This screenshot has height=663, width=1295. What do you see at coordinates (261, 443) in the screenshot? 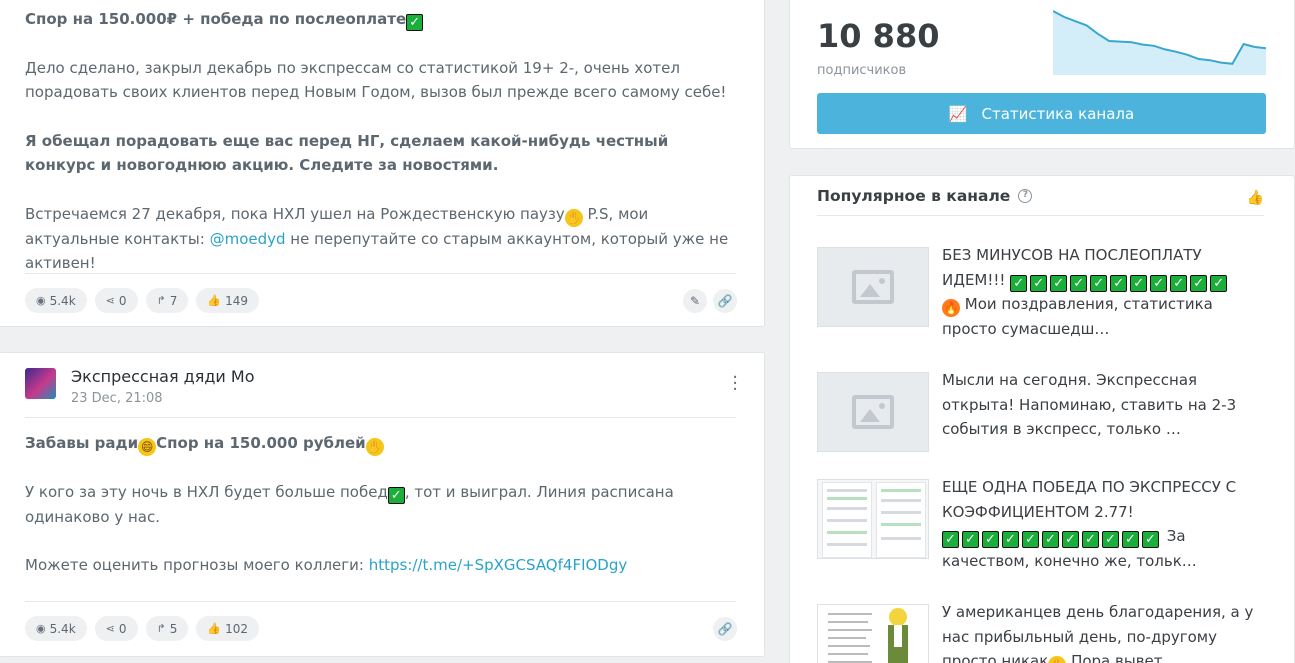
I see `post-title: Спор на 150.000 рублей` at bounding box center [261, 443].